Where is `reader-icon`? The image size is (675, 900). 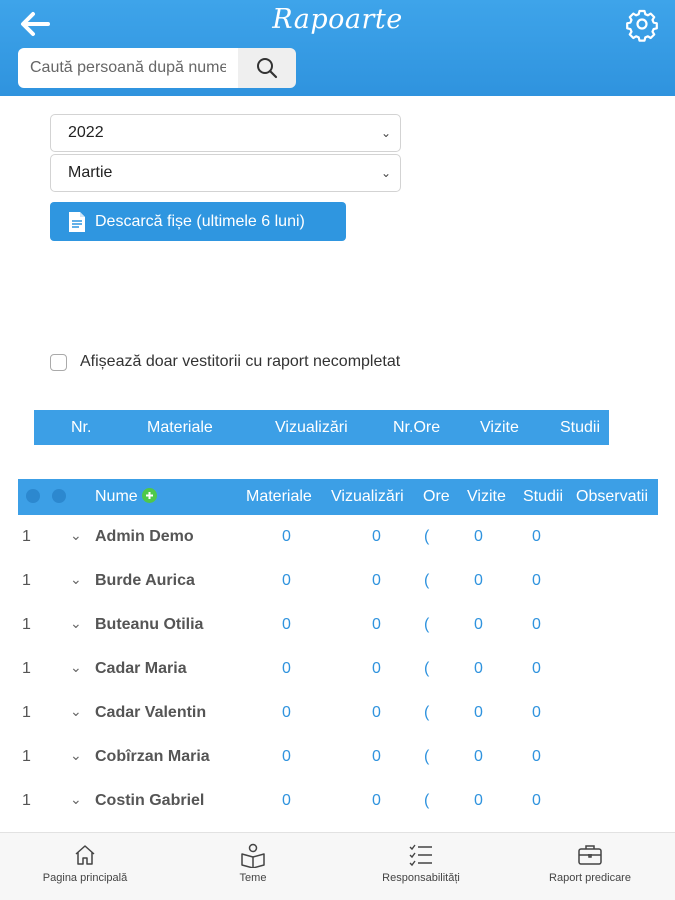 reader-icon is located at coordinates (253, 855).